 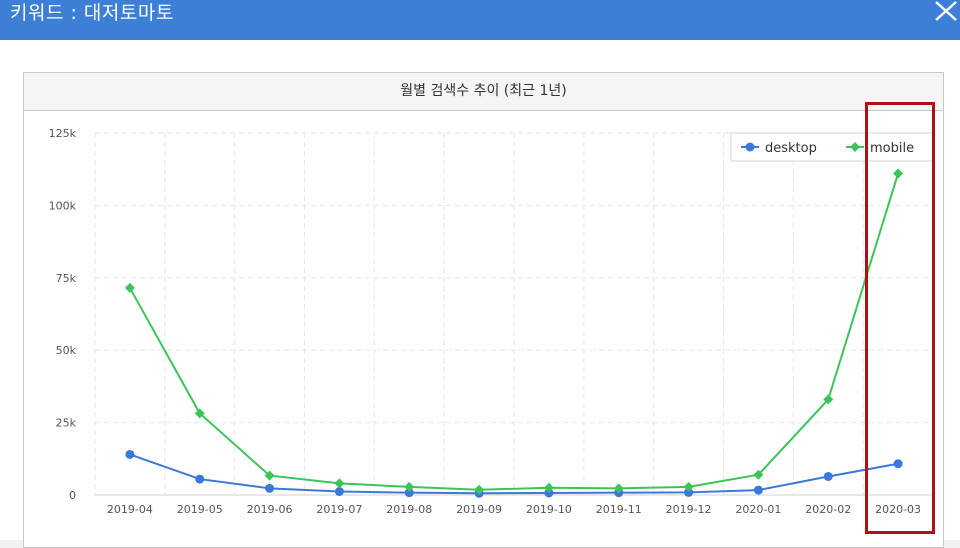 What do you see at coordinates (479, 509) in the screenshot?
I see `x-tick-label: 2019-09` at bounding box center [479, 509].